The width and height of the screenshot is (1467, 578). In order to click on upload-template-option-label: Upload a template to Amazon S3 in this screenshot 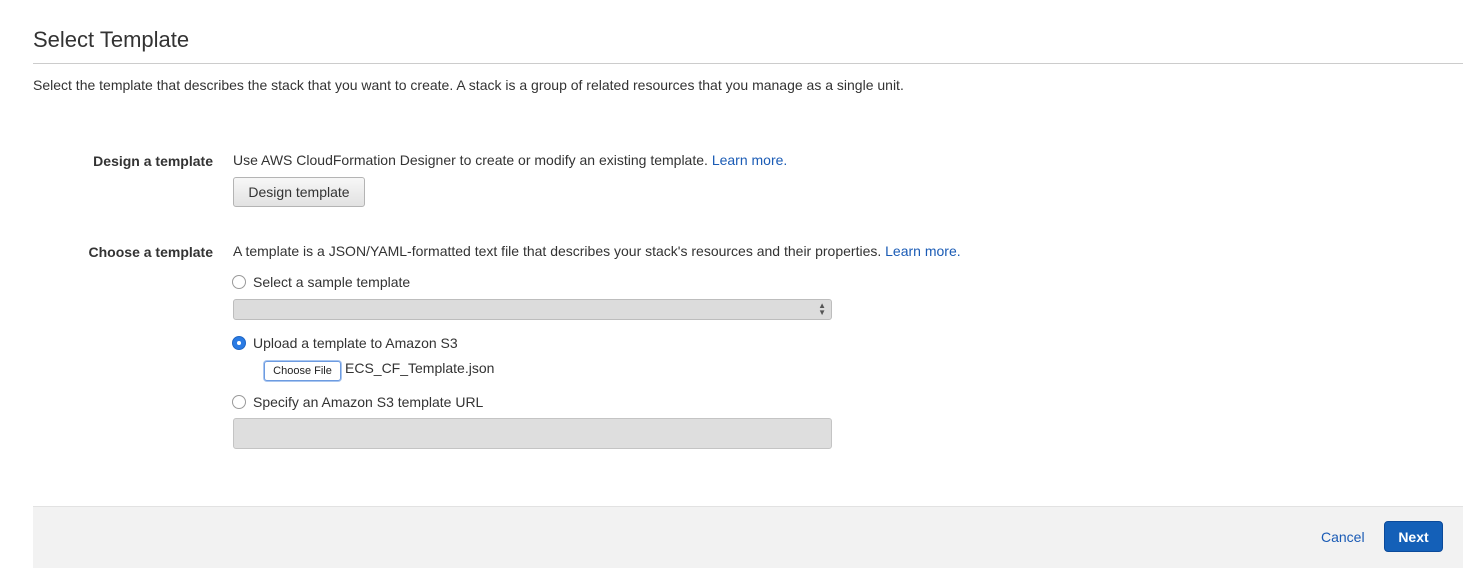, I will do `click(355, 343)`.